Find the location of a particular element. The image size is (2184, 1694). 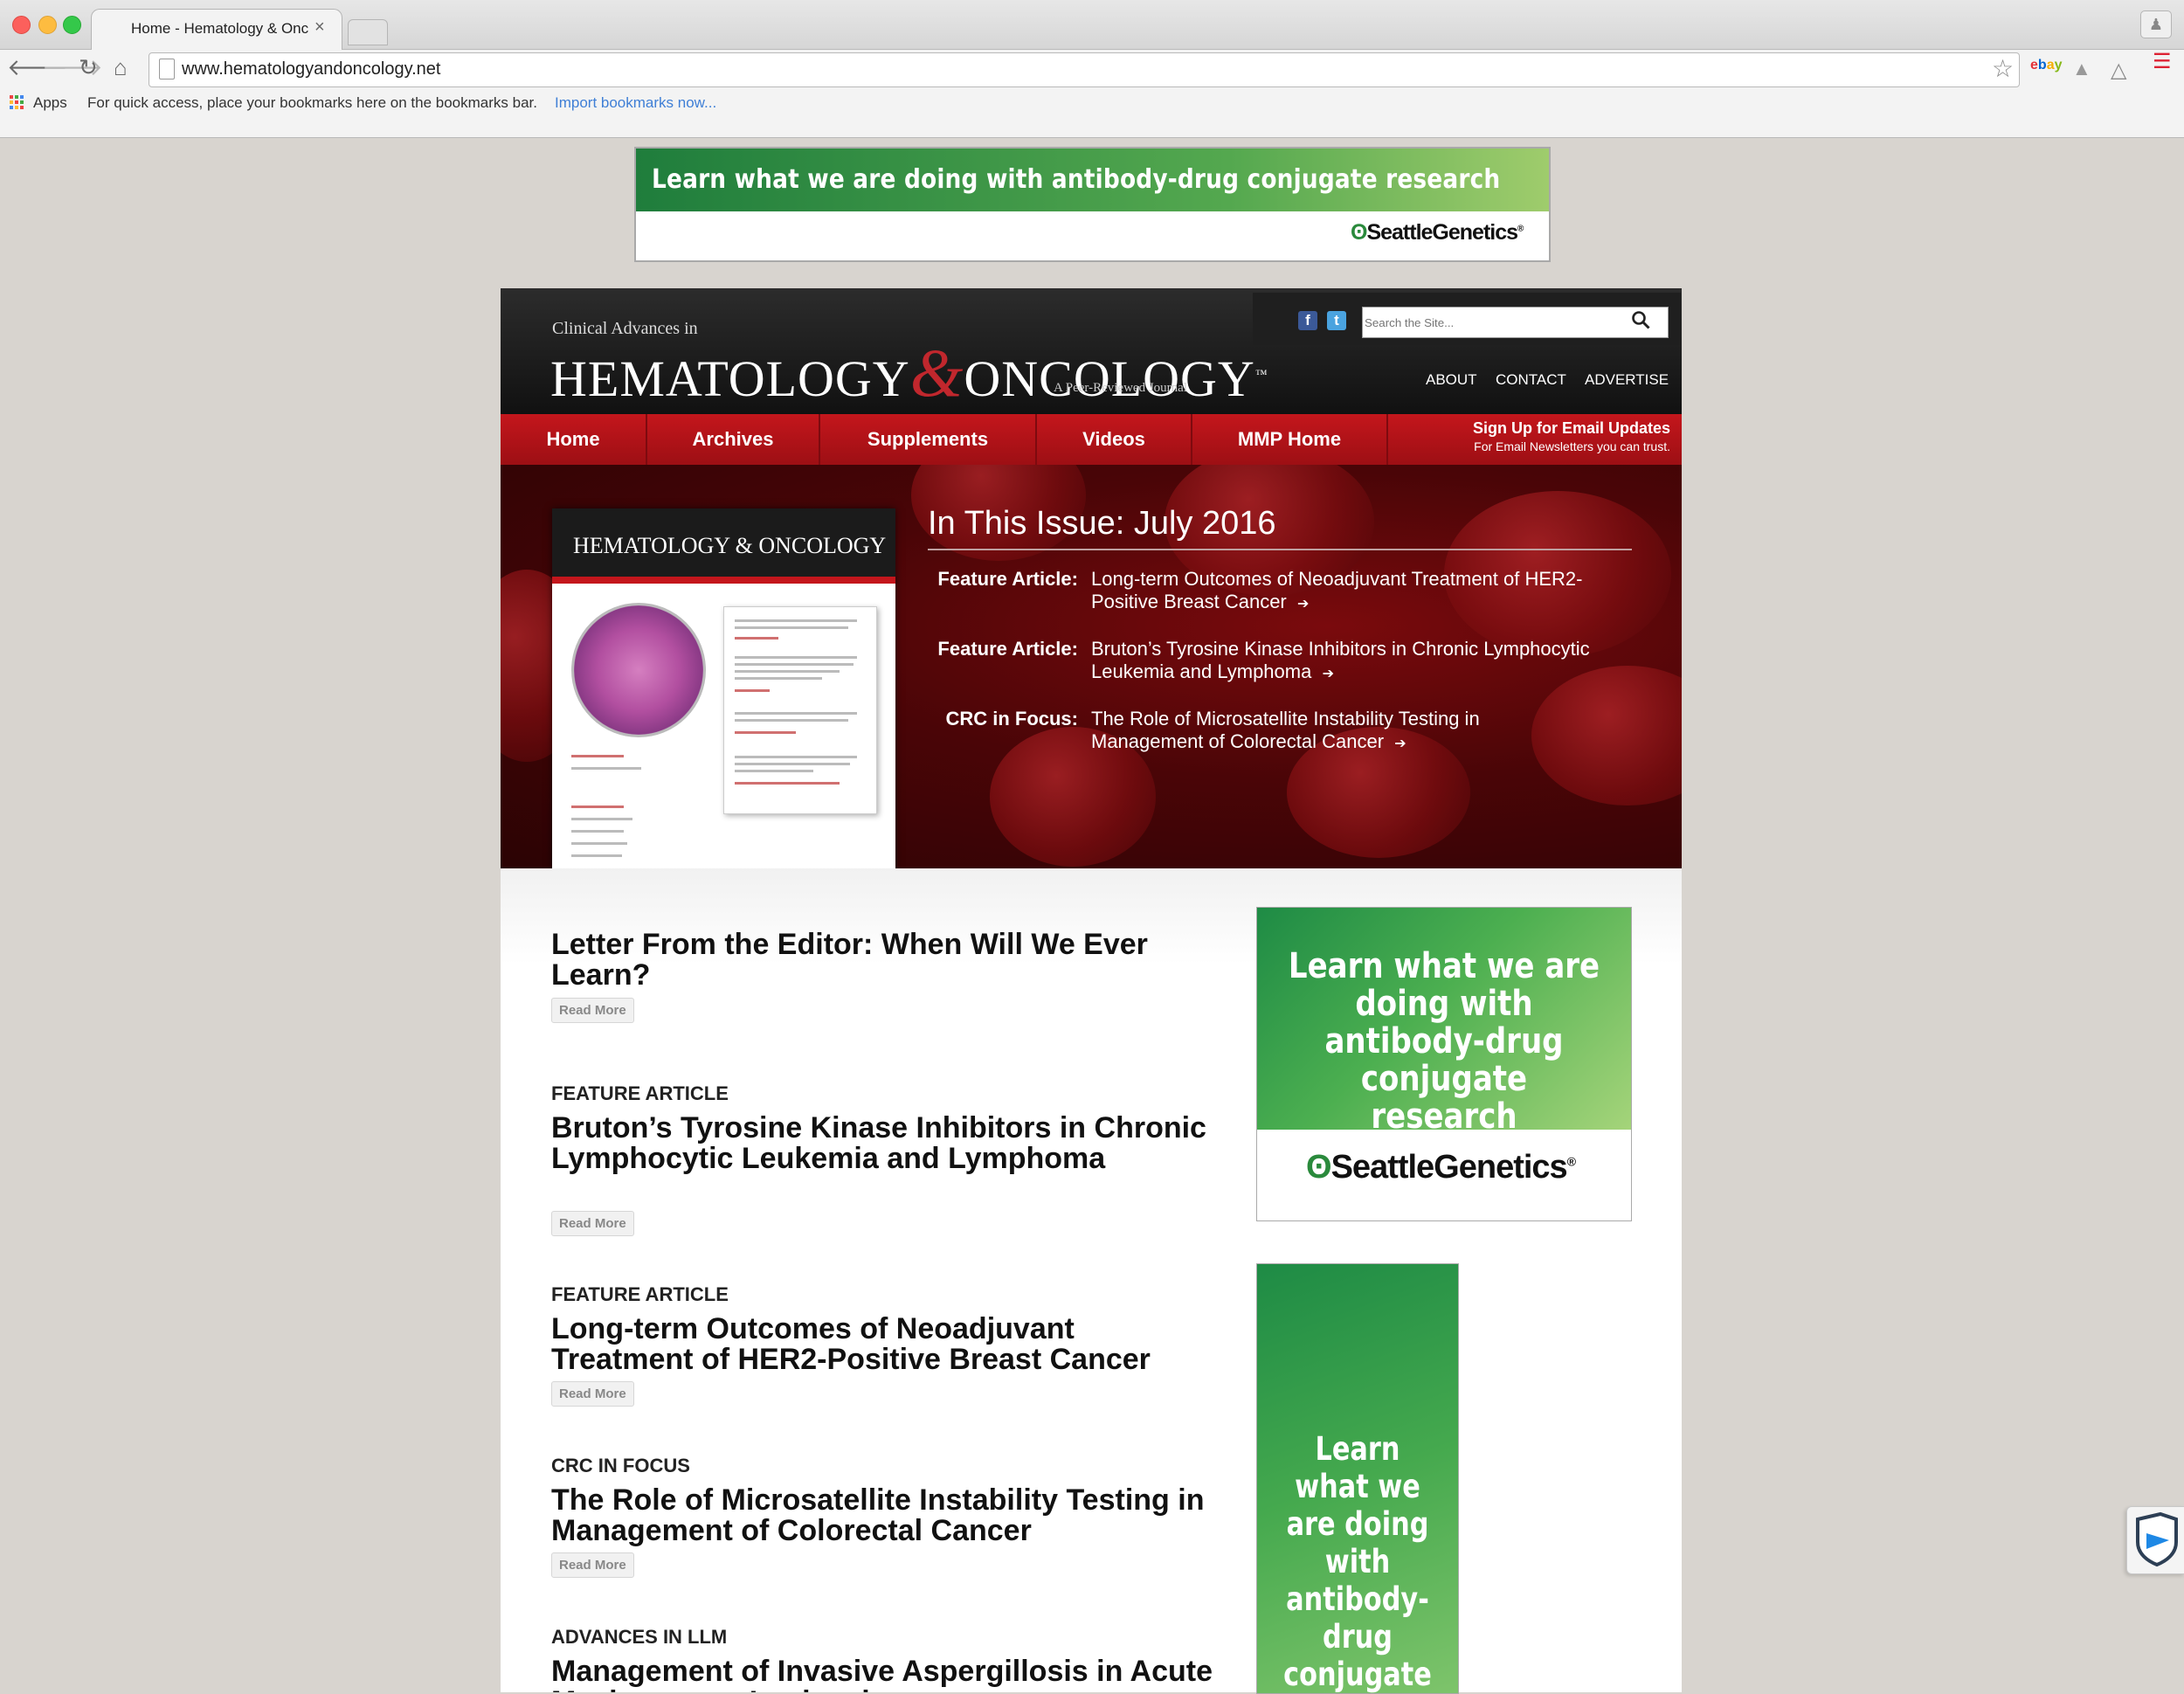

issue-divider is located at coordinates (1280, 549).